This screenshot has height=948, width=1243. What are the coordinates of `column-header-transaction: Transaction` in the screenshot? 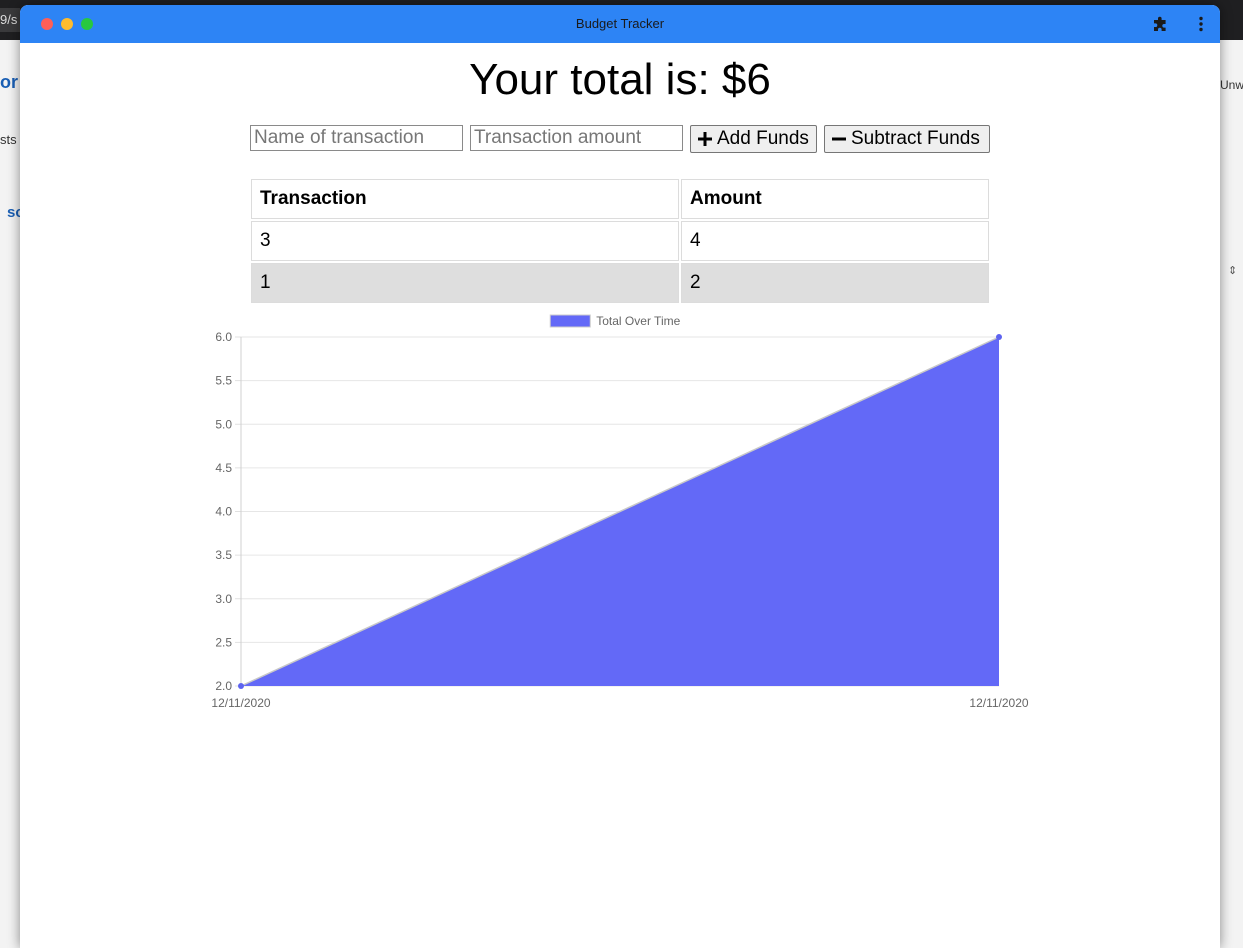 It's located at (465, 199).